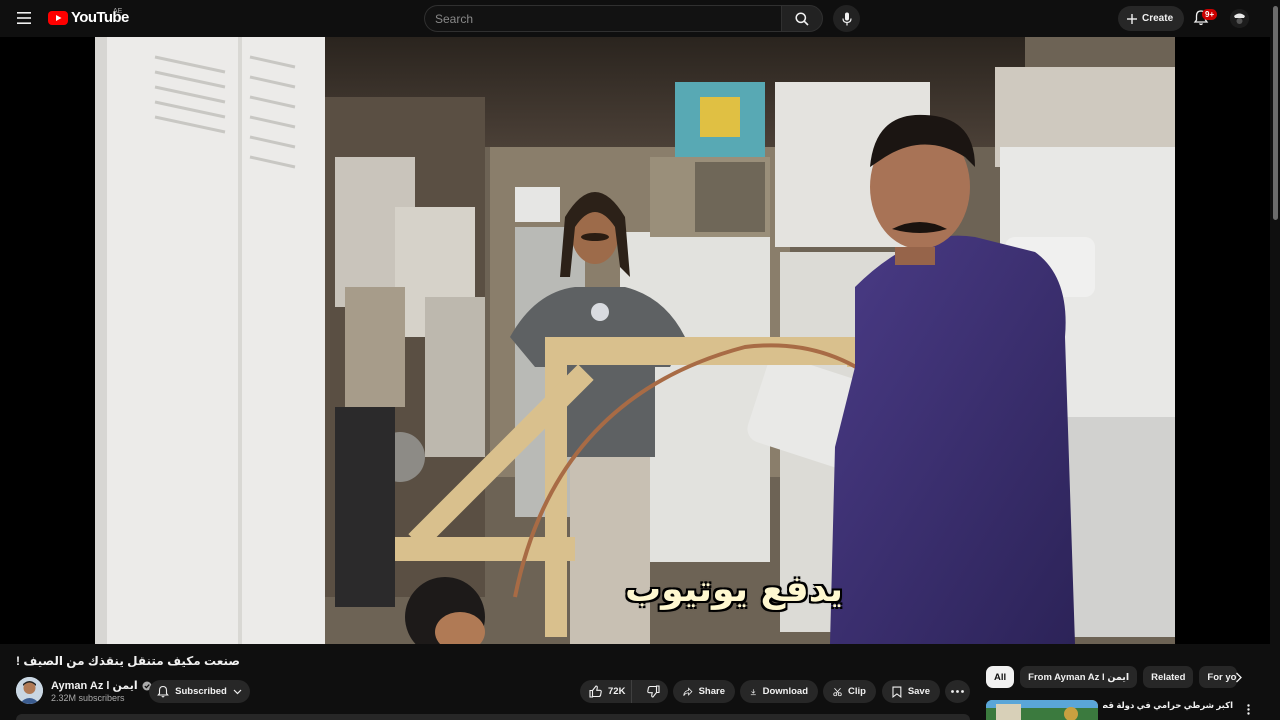  Describe the element at coordinates (1132, 18) in the screenshot. I see `plus-icon` at that location.